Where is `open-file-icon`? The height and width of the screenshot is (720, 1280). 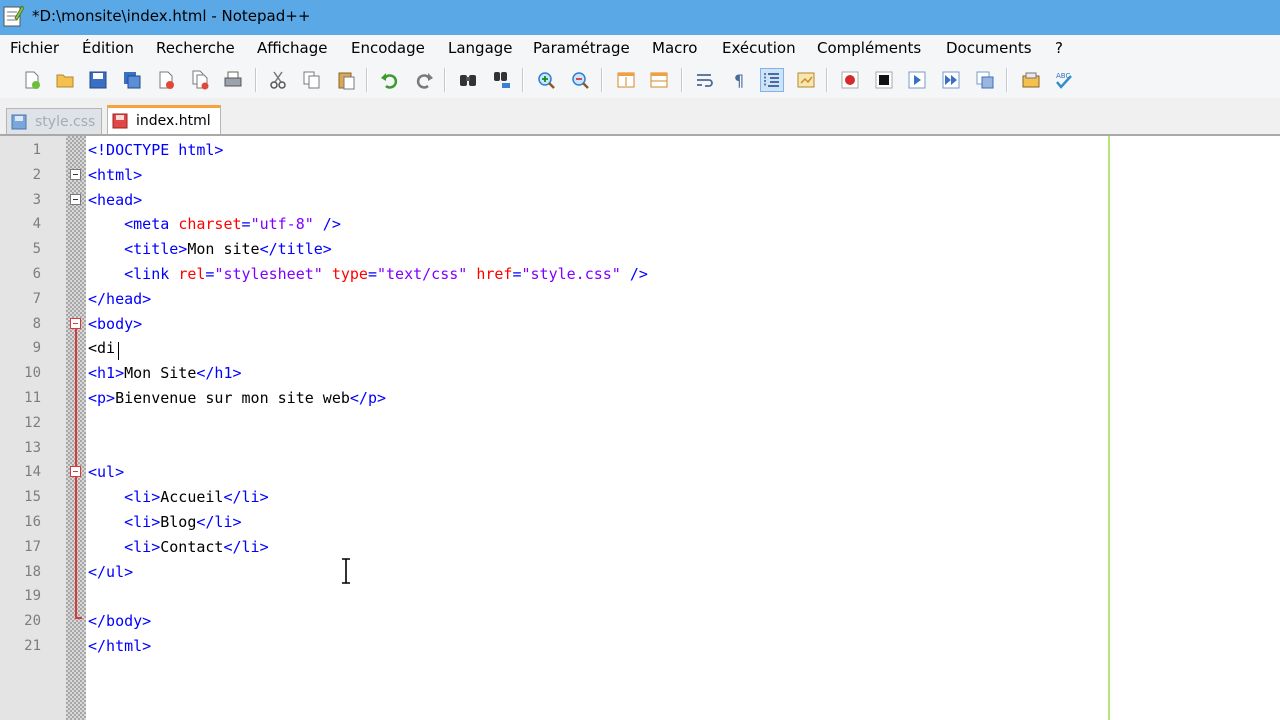
open-file-icon is located at coordinates (65, 80).